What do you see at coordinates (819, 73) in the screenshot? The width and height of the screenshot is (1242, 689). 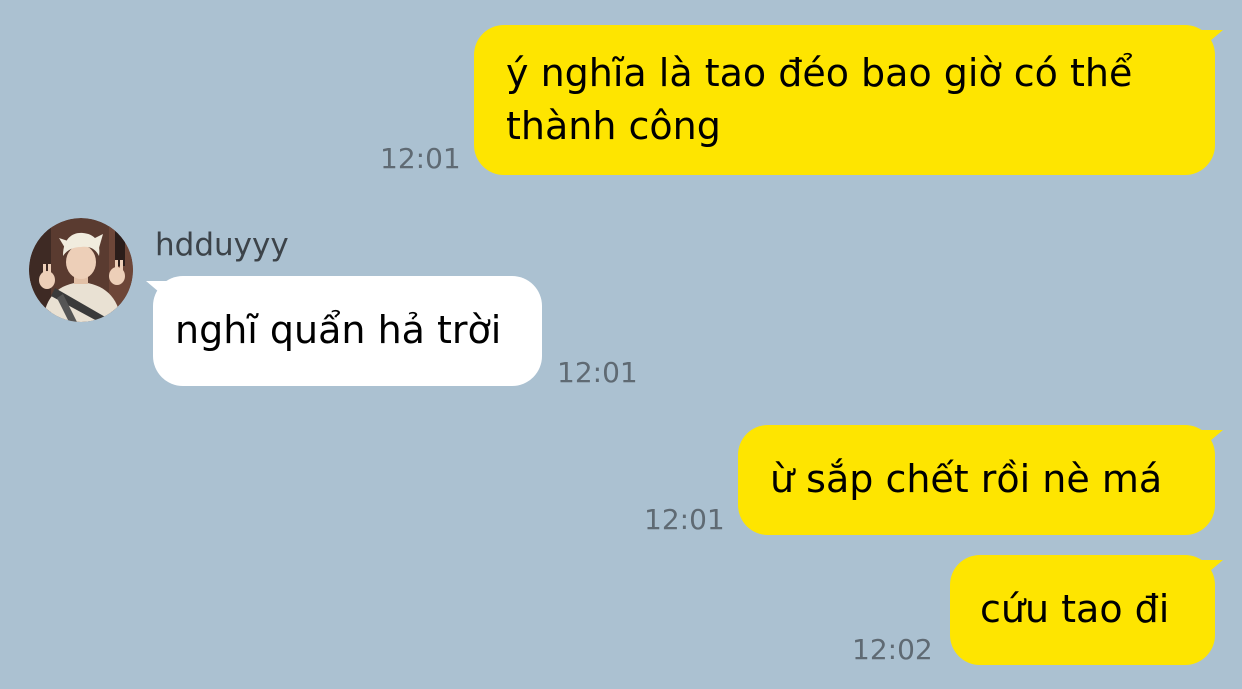 I see `message-text-line: ý nghĩa là tao đéo bao giờ có thể` at bounding box center [819, 73].